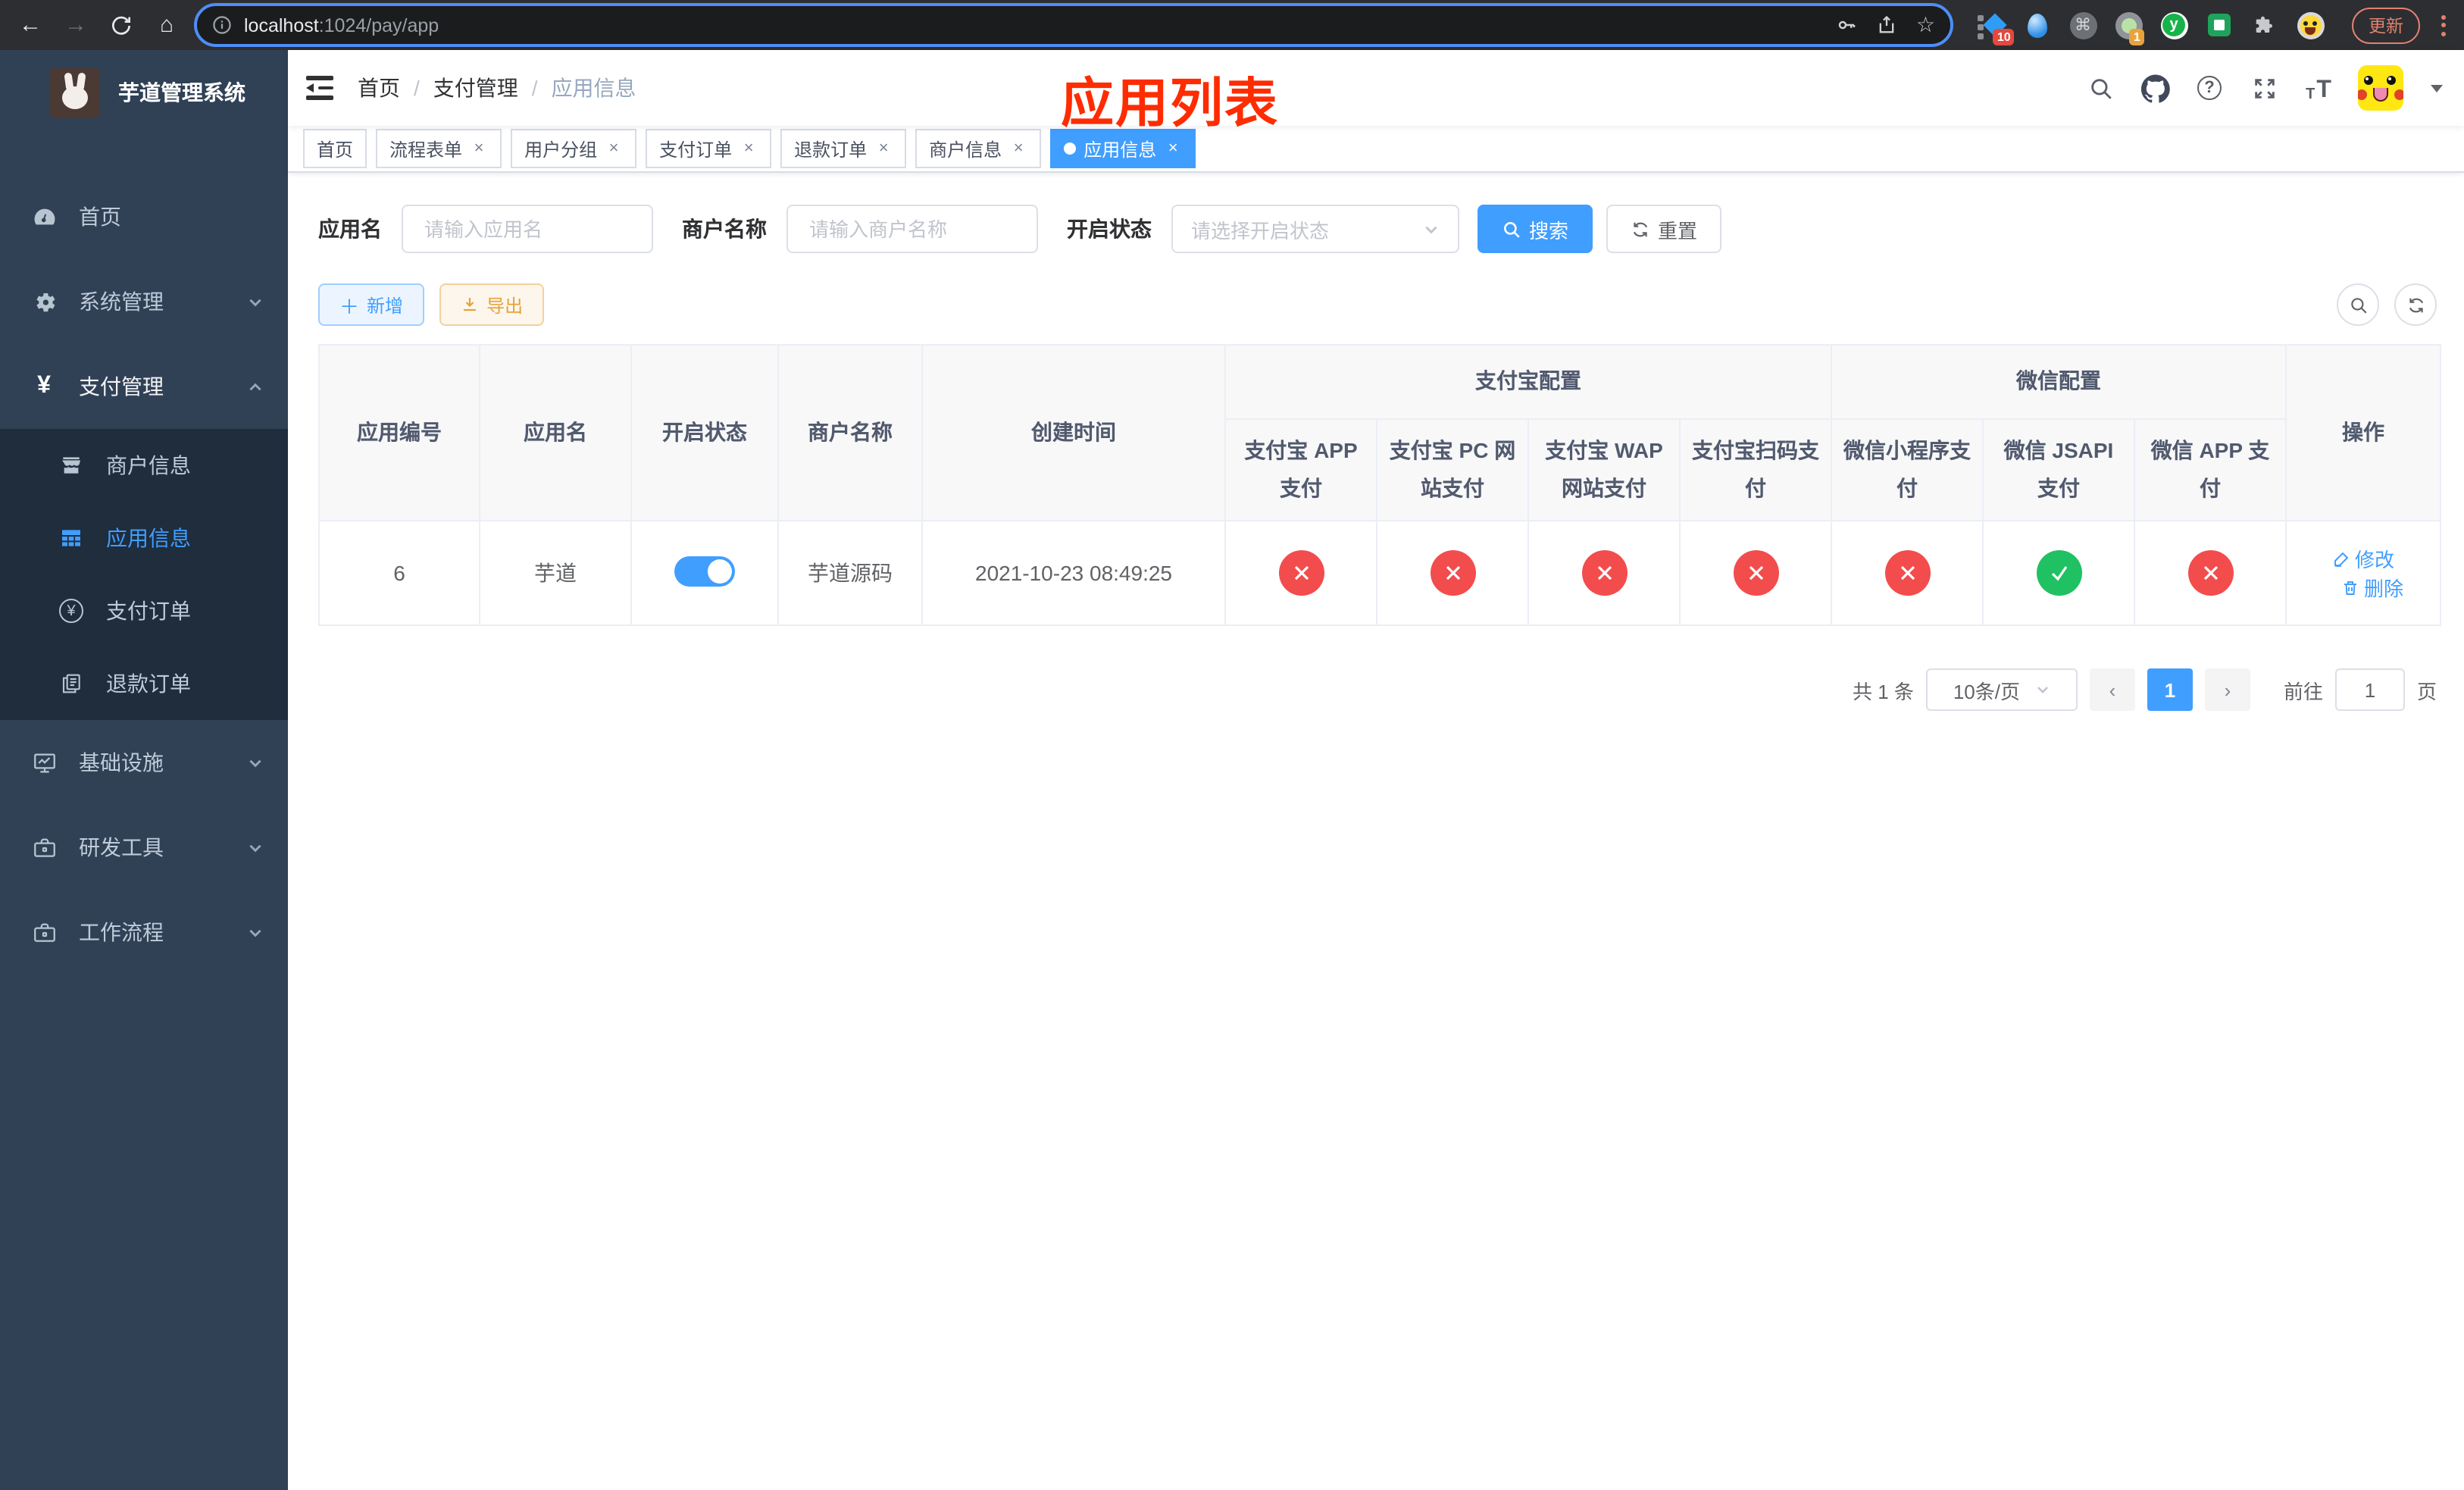 The width and height of the screenshot is (2464, 1490). I want to click on tab-process-form: 流程表单 ×, so click(439, 148).